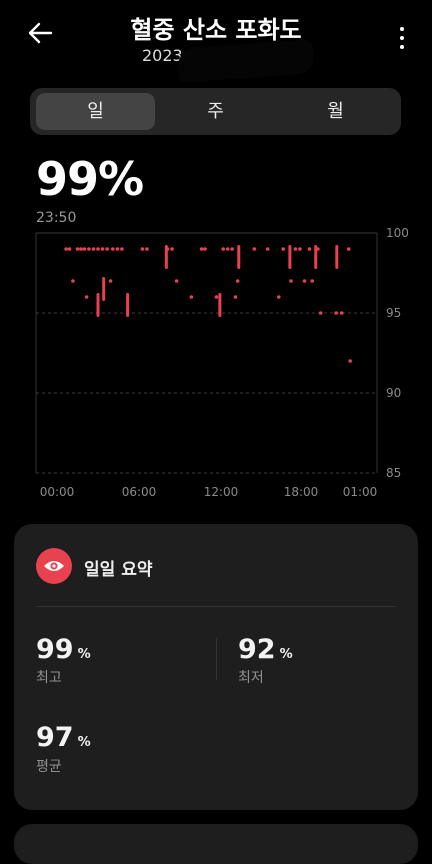  Describe the element at coordinates (360, 492) in the screenshot. I see `x-tick-label: 01:00` at that location.